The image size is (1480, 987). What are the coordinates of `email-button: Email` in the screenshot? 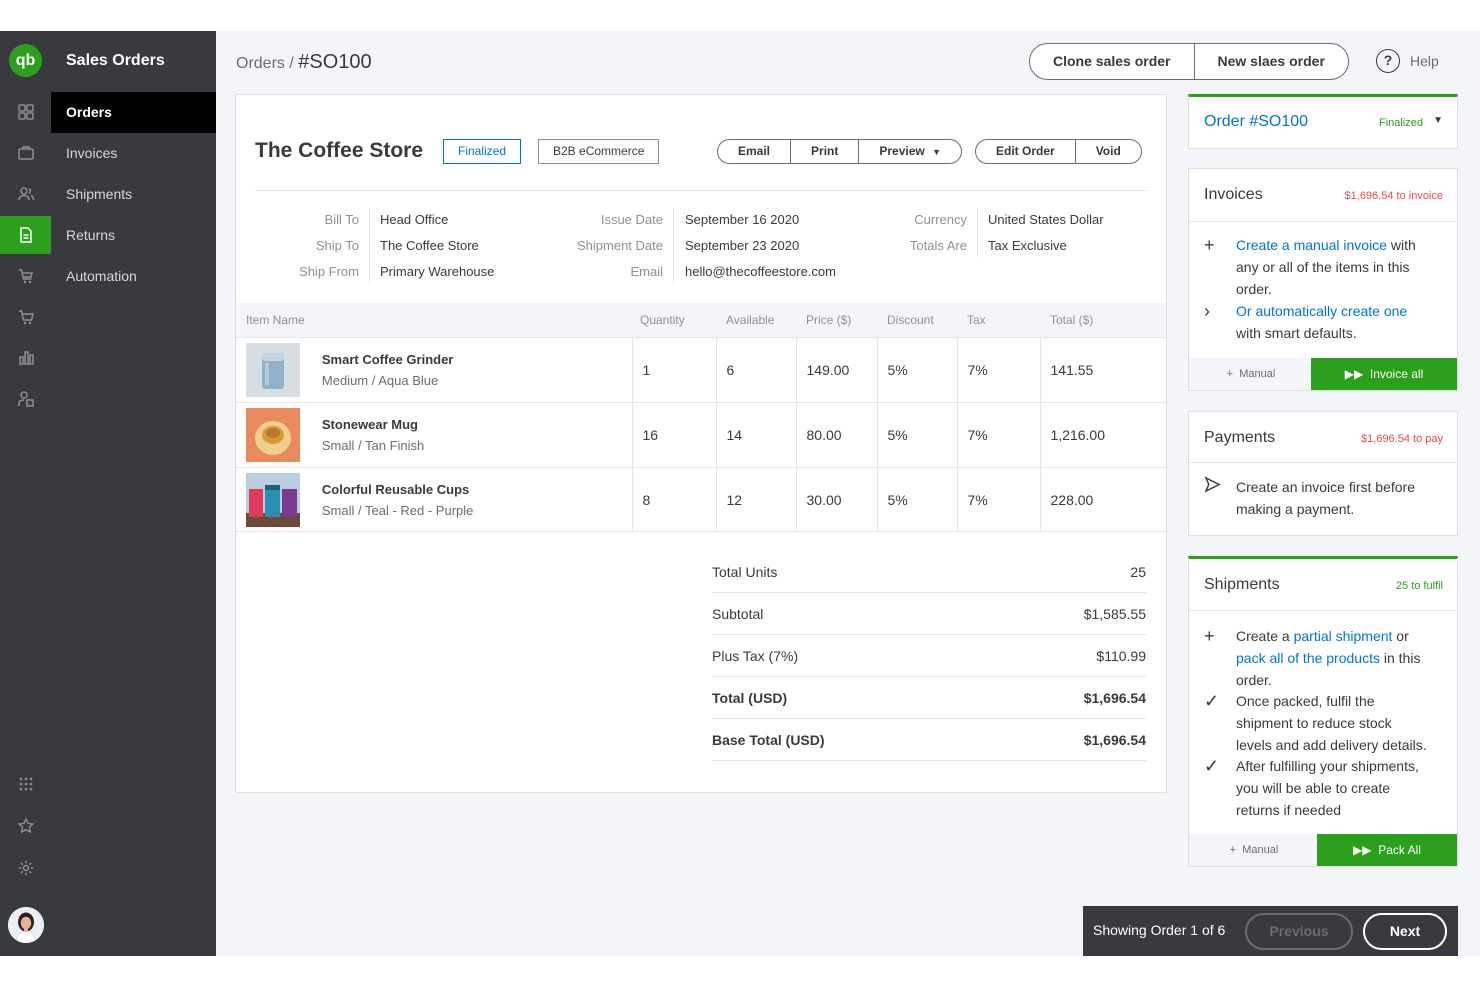 It's located at (754, 151).